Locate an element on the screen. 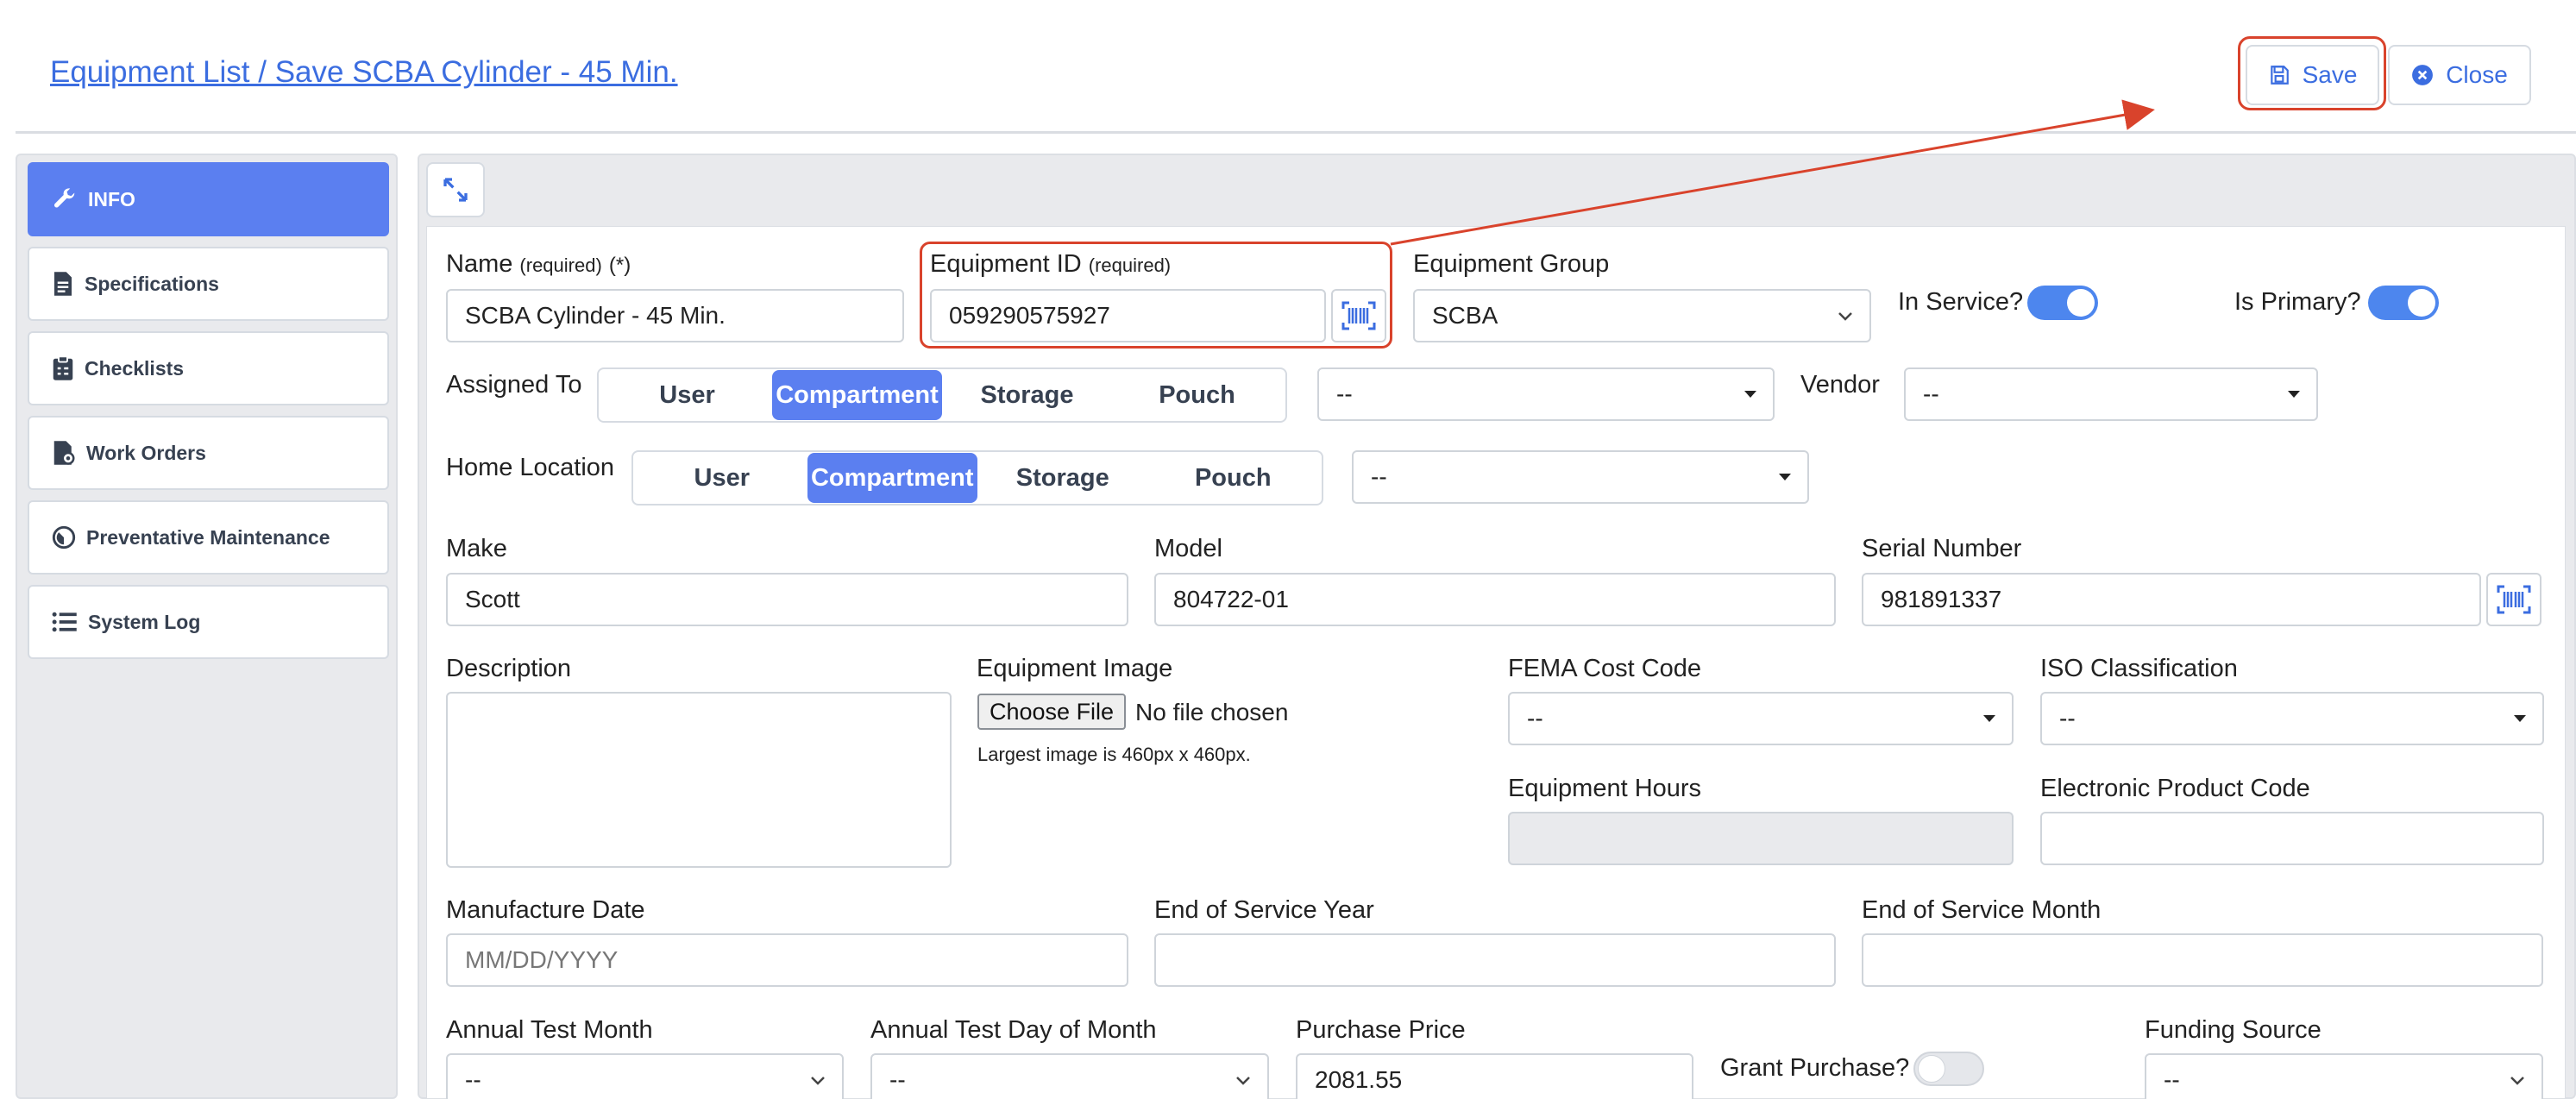  list-icon is located at coordinates (64, 622).